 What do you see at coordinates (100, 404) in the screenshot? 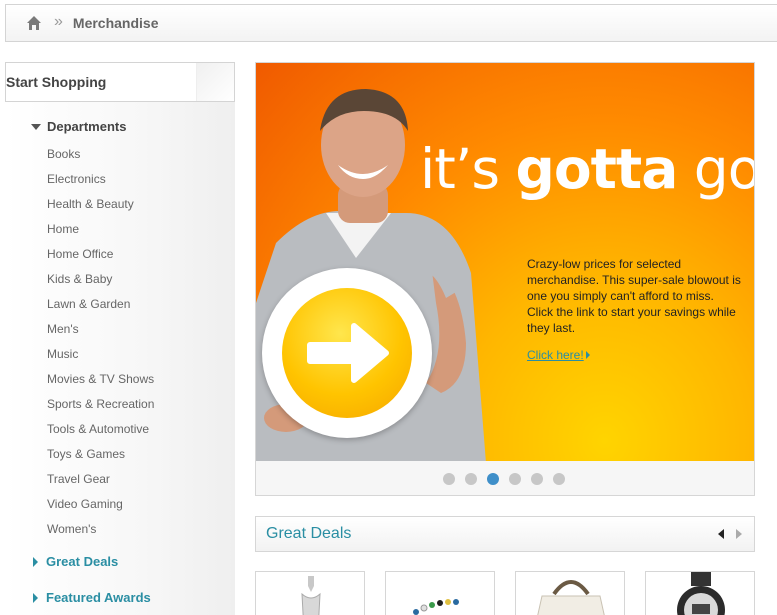
I see `sidebar-item-sports-recreation: Sports & Recreation` at bounding box center [100, 404].